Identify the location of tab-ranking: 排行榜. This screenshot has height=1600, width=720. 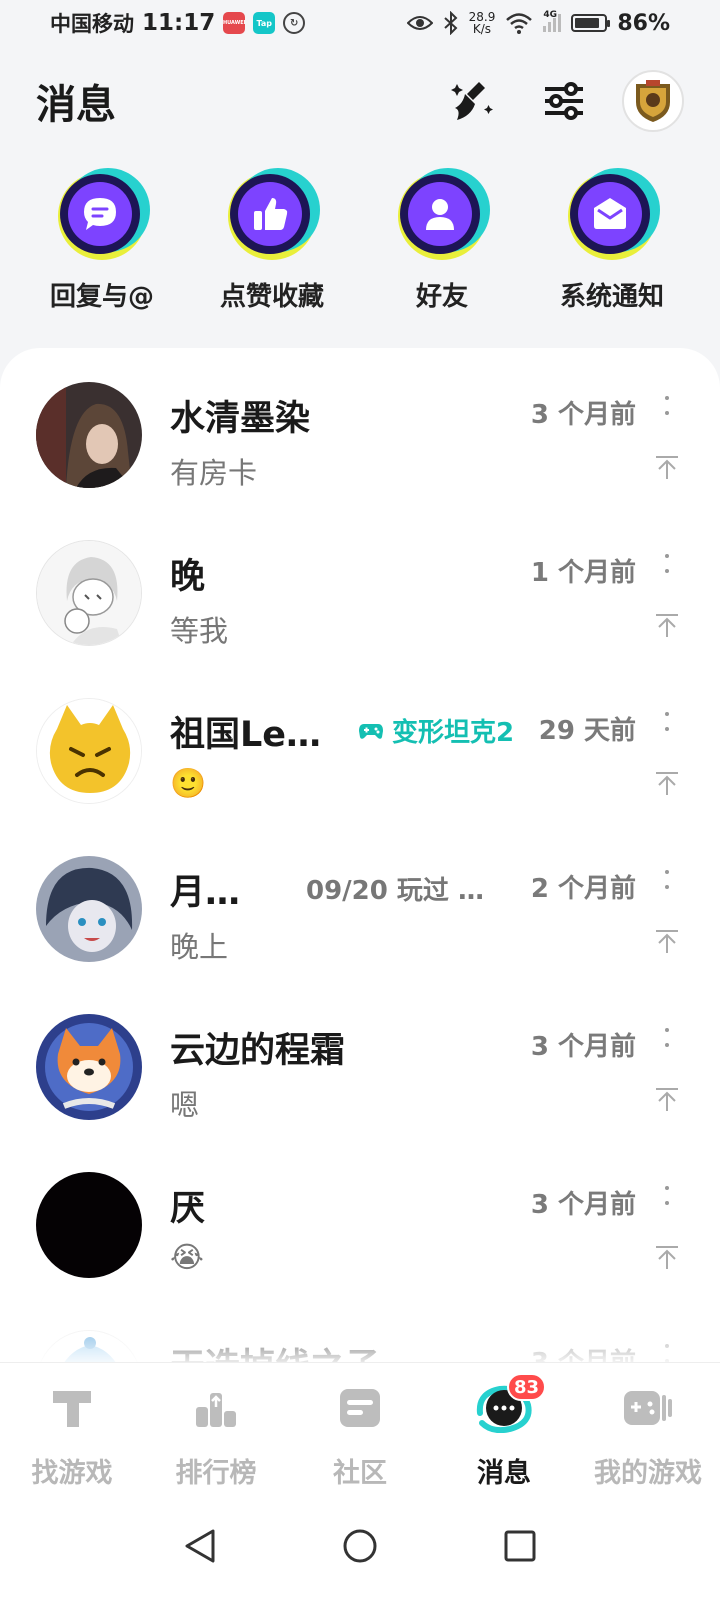
(216, 1427).